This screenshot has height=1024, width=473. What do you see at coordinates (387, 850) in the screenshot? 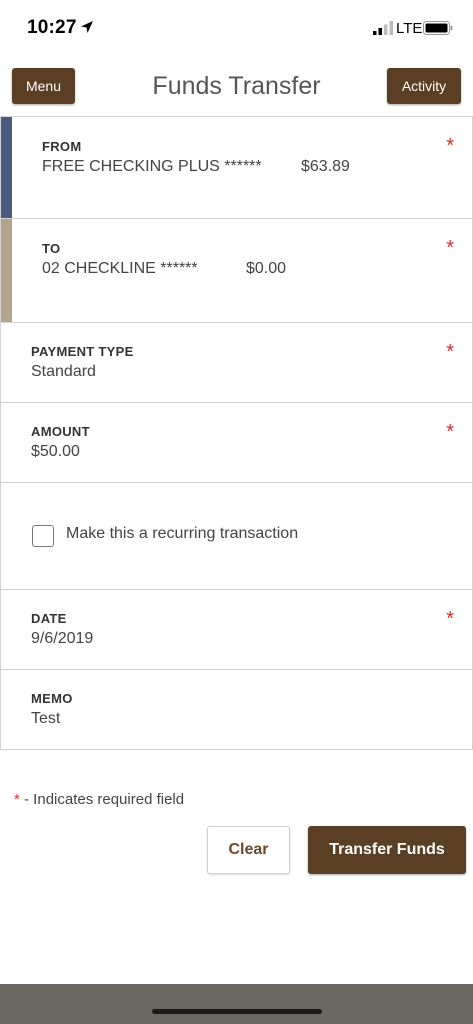
I see `transfer-funds-button: Transfer Funds` at bounding box center [387, 850].